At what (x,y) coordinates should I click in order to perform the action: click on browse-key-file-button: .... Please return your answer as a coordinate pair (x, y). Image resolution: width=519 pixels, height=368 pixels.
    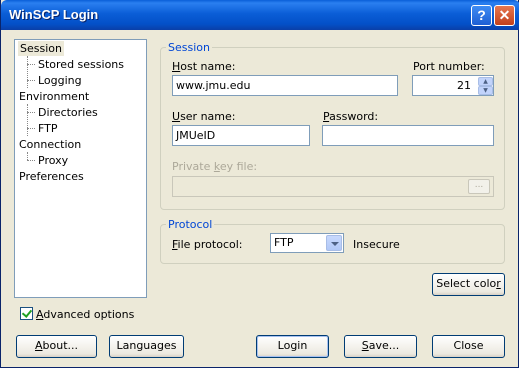
    Looking at the image, I should click on (479, 186).